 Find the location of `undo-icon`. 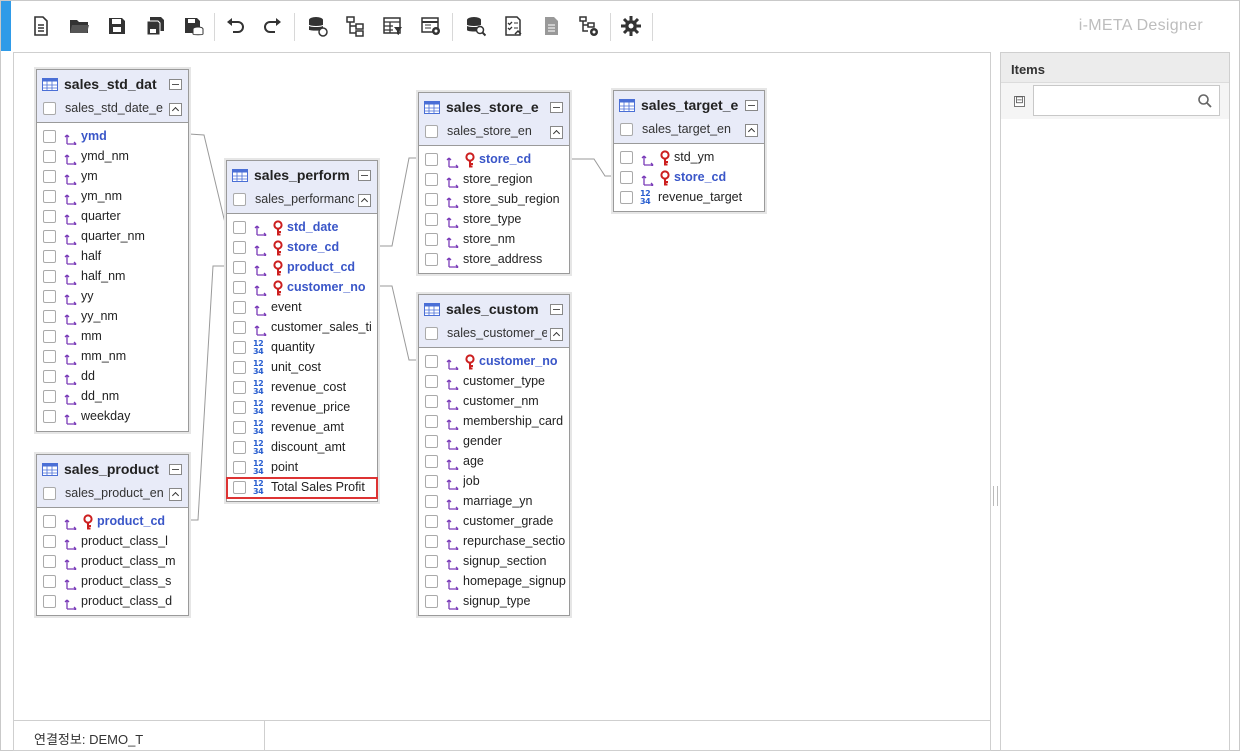

undo-icon is located at coordinates (235, 26).